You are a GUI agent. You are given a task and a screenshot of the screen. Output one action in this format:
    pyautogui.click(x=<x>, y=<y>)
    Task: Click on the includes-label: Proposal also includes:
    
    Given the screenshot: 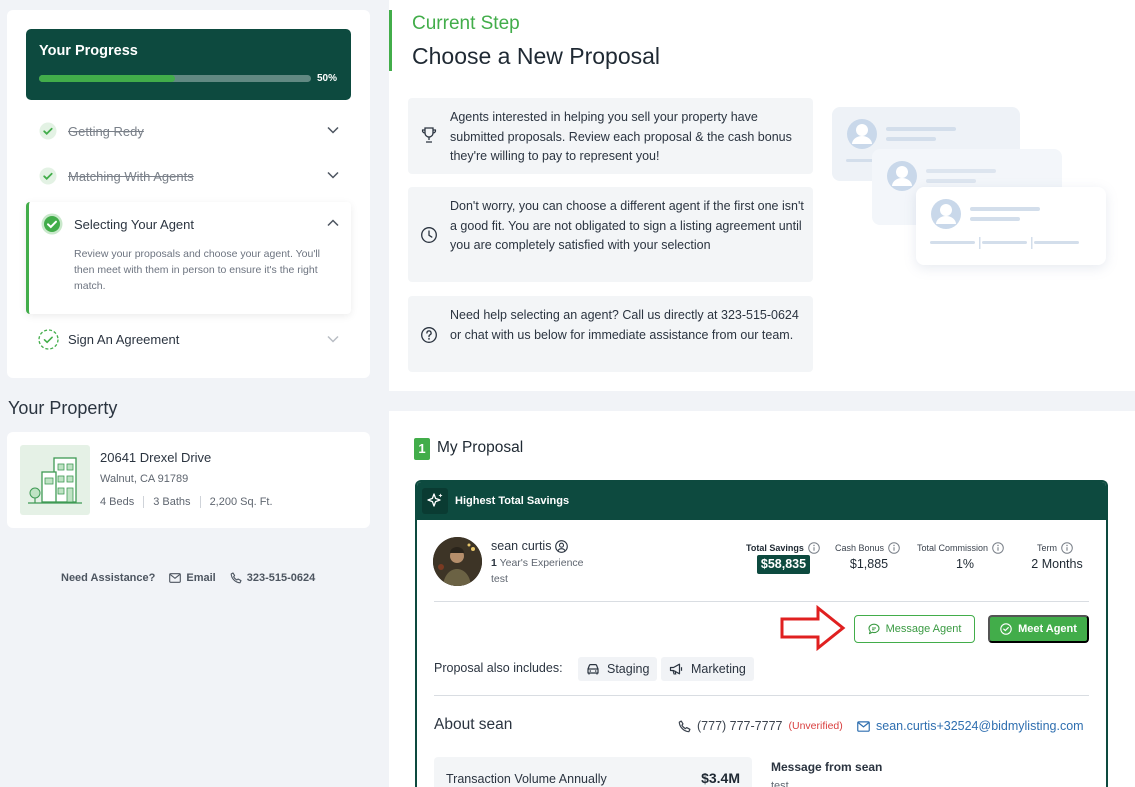 What is the action you would take?
    pyautogui.click(x=498, y=668)
    